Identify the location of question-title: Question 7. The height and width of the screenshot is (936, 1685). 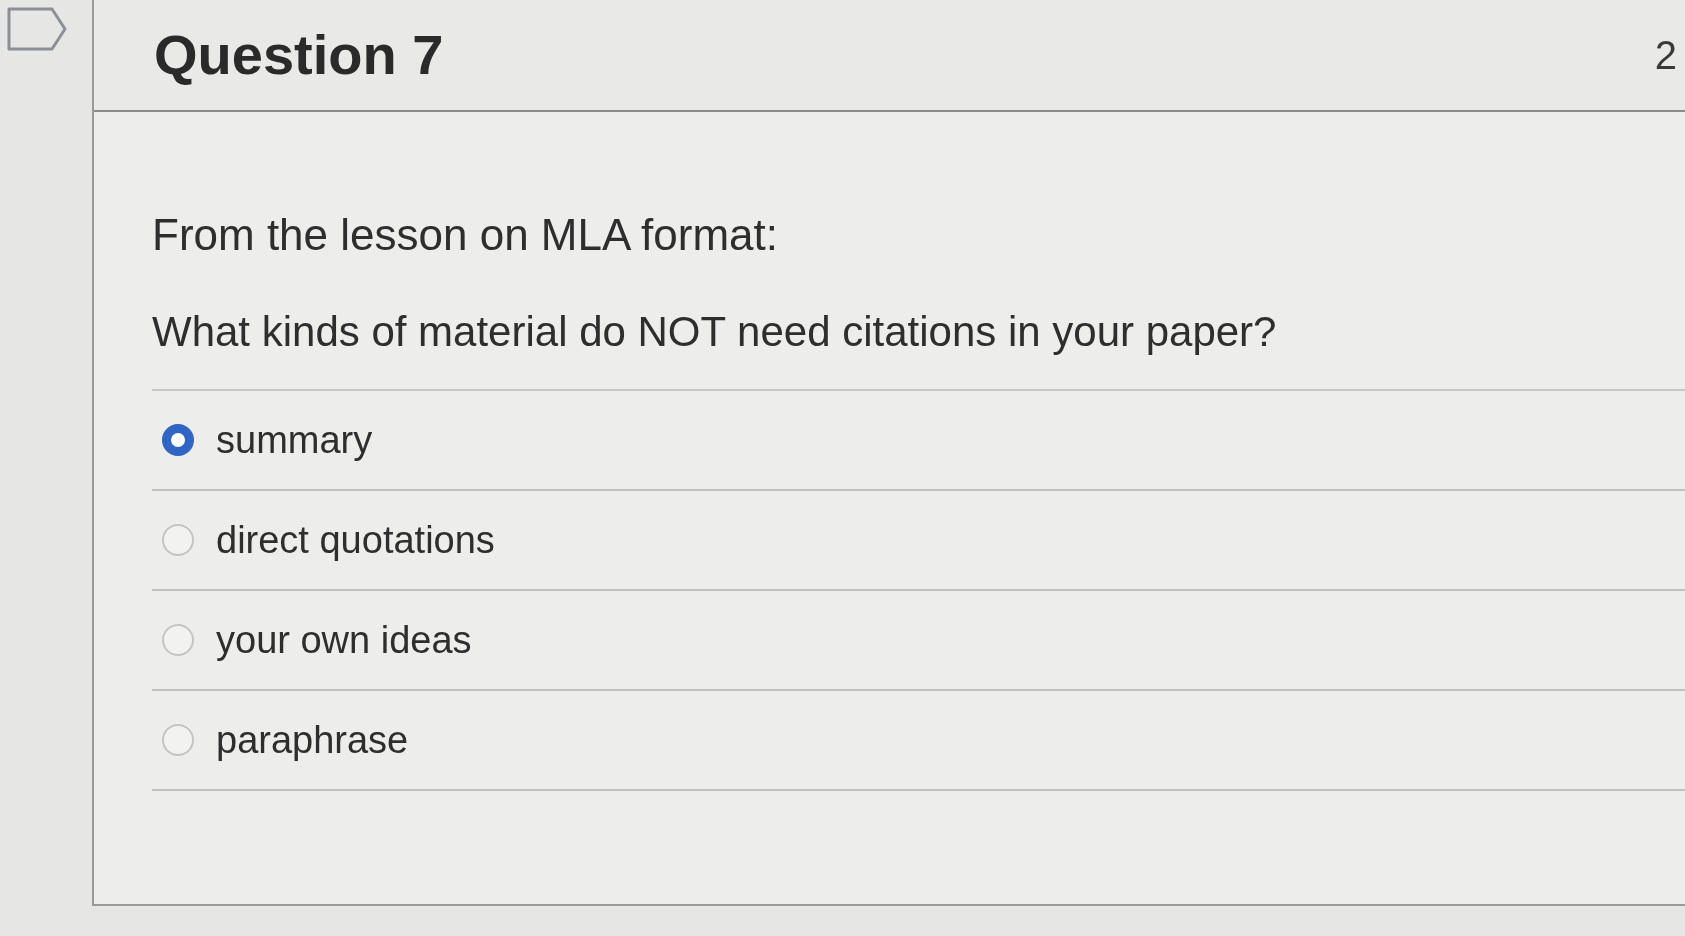
(299, 55).